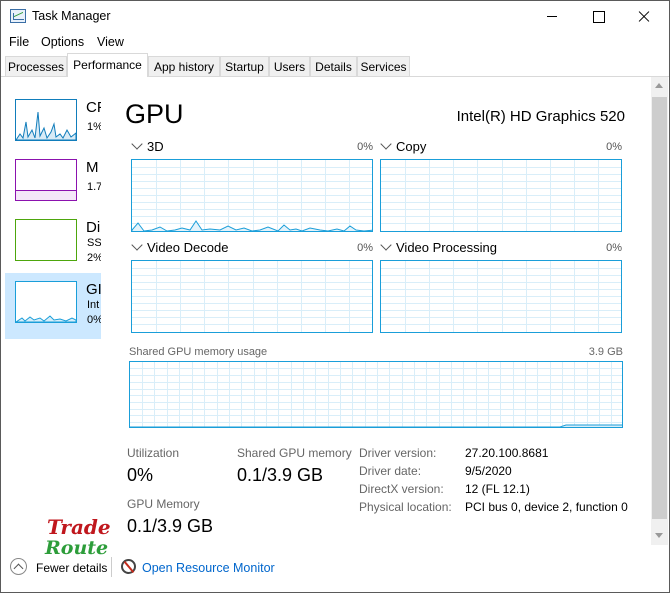  What do you see at coordinates (46, 126) in the screenshot?
I see `cpu-thumbnail-svg` at bounding box center [46, 126].